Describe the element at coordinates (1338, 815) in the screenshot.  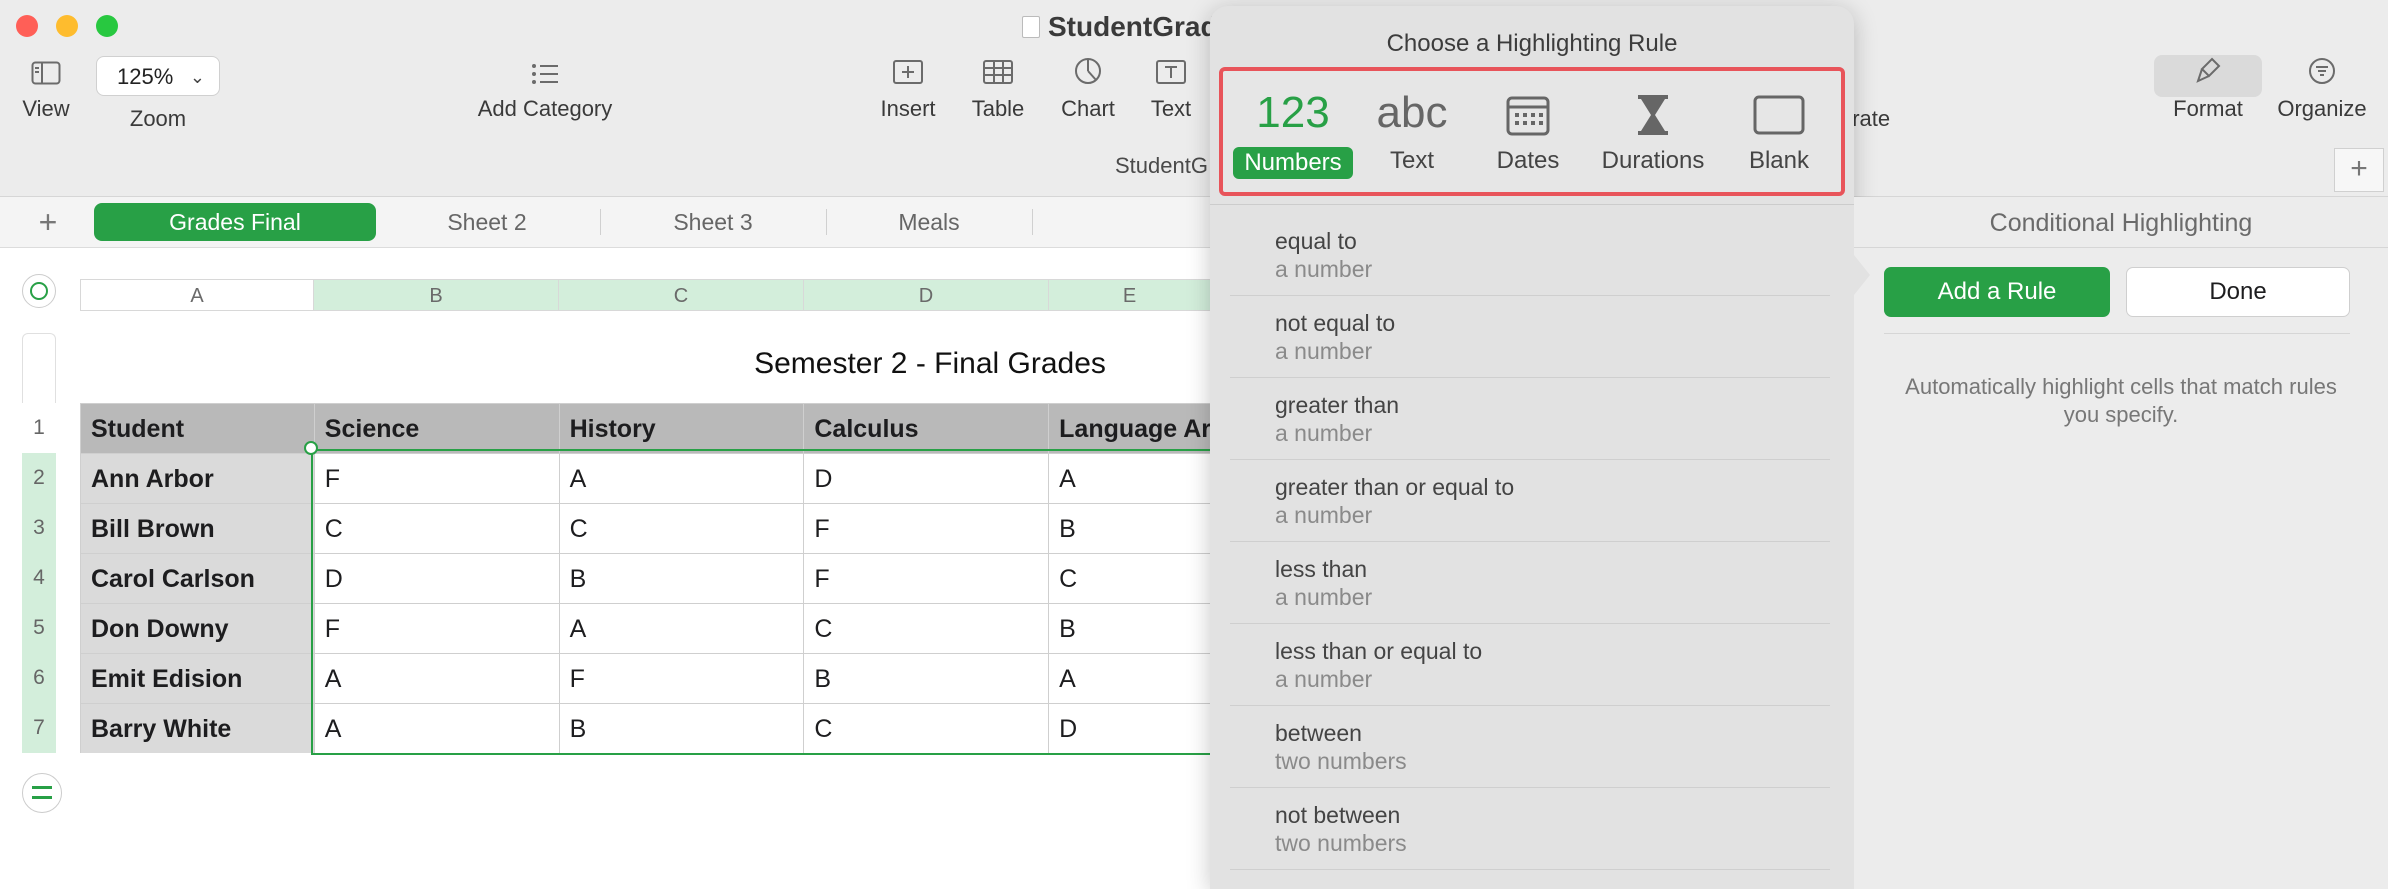
I see `rule-name: not between` at that location.